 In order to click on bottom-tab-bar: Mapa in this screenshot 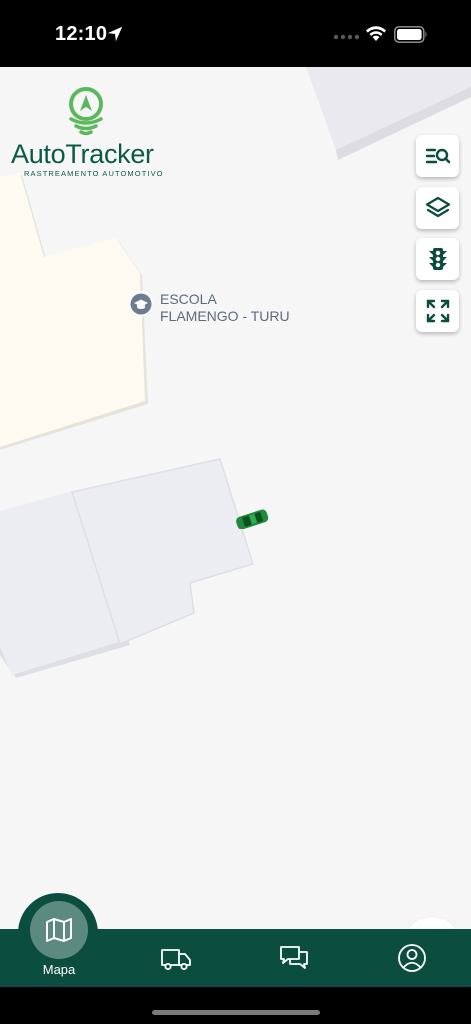, I will do `click(235, 940)`.